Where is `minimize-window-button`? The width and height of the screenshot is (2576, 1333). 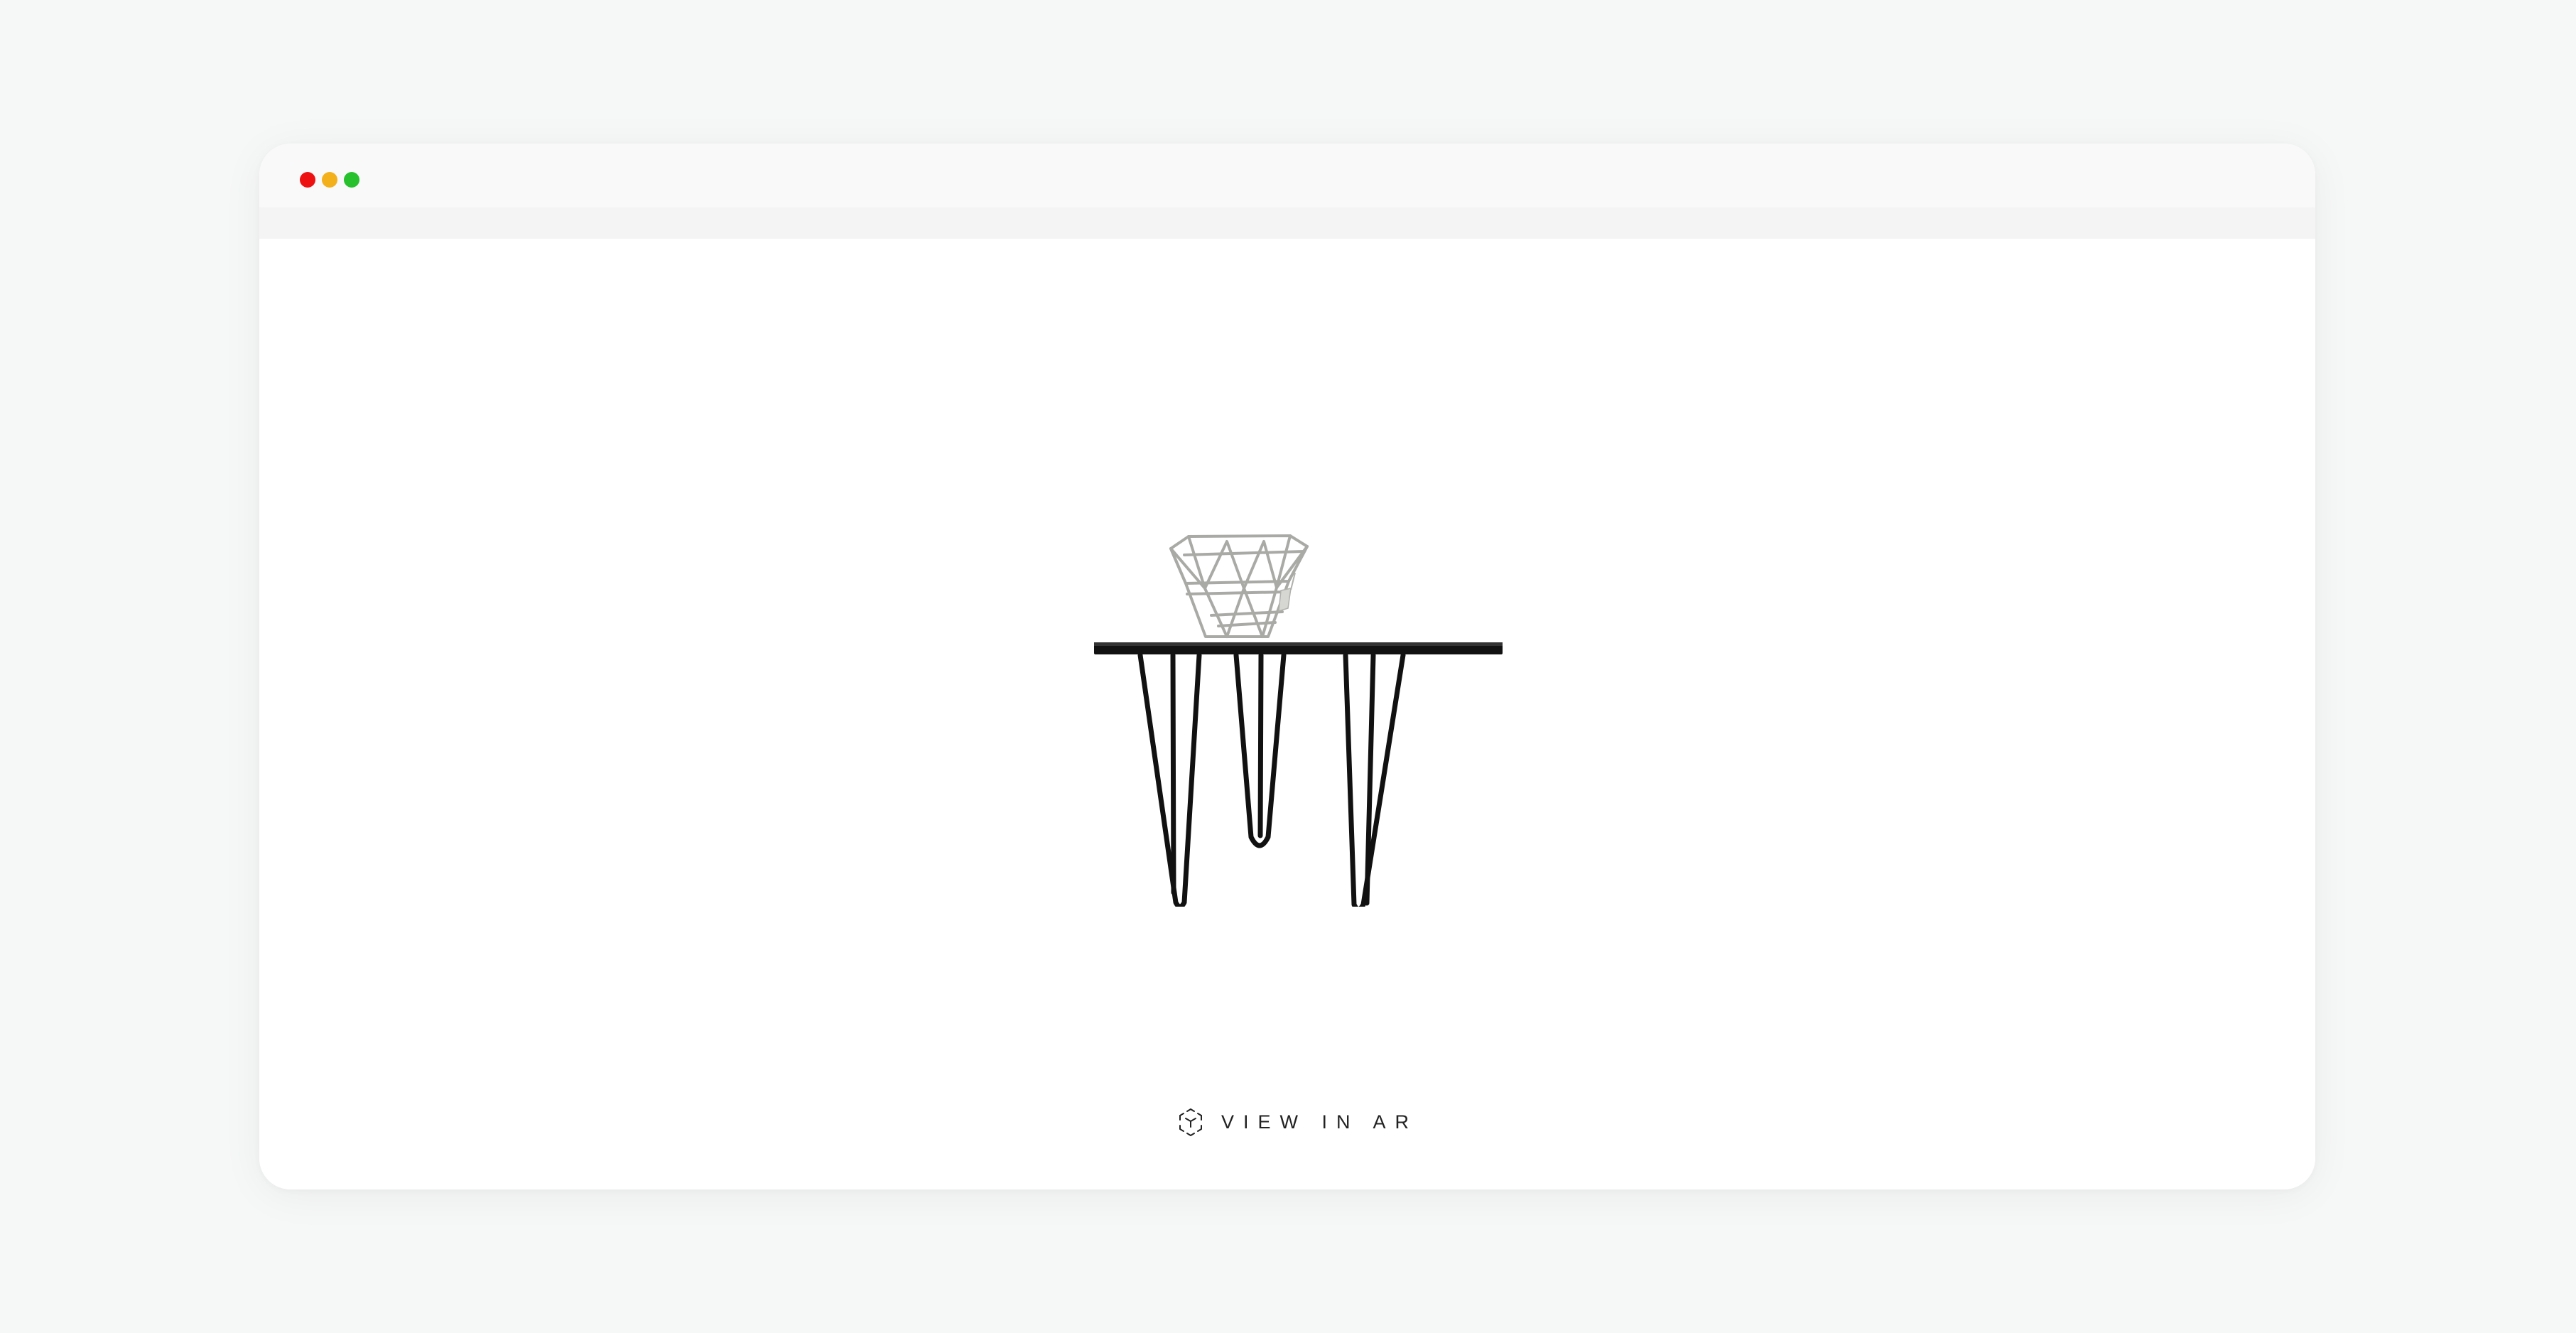 minimize-window-button is located at coordinates (329, 180).